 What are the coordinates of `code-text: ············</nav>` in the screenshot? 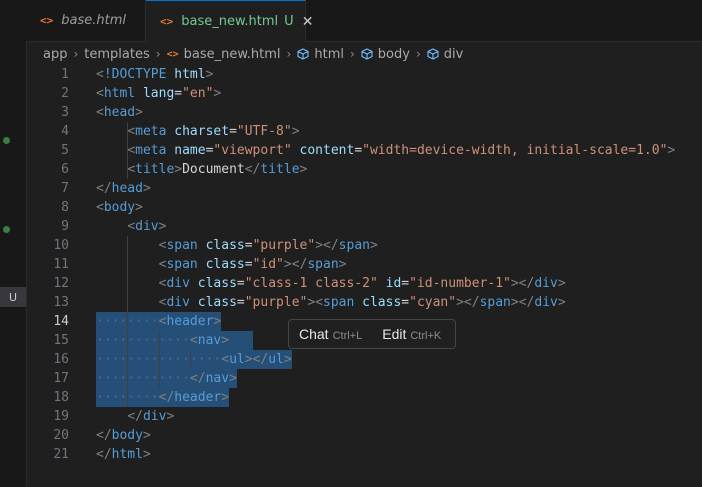 It's located at (166, 378).